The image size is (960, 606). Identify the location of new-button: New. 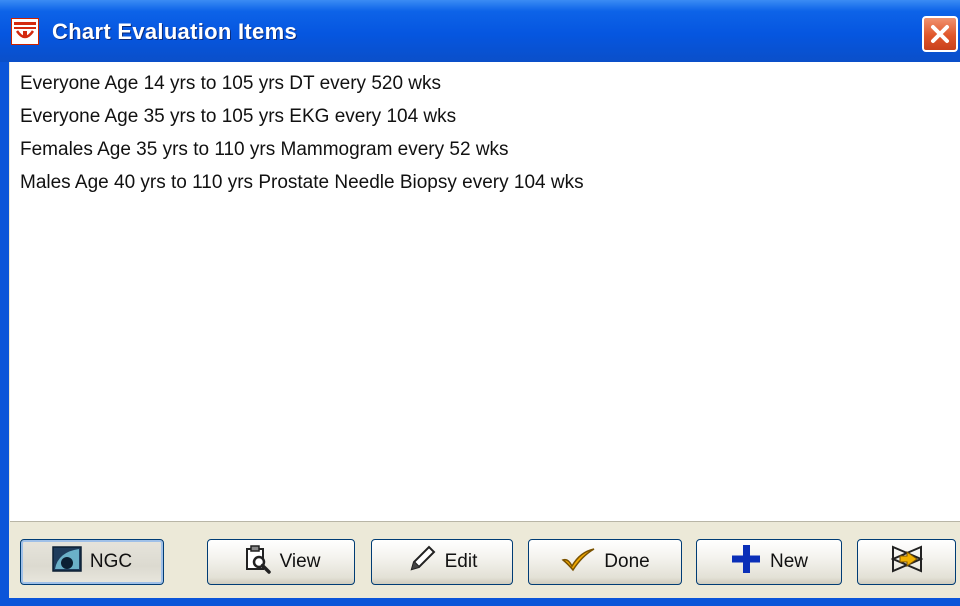
(769, 562).